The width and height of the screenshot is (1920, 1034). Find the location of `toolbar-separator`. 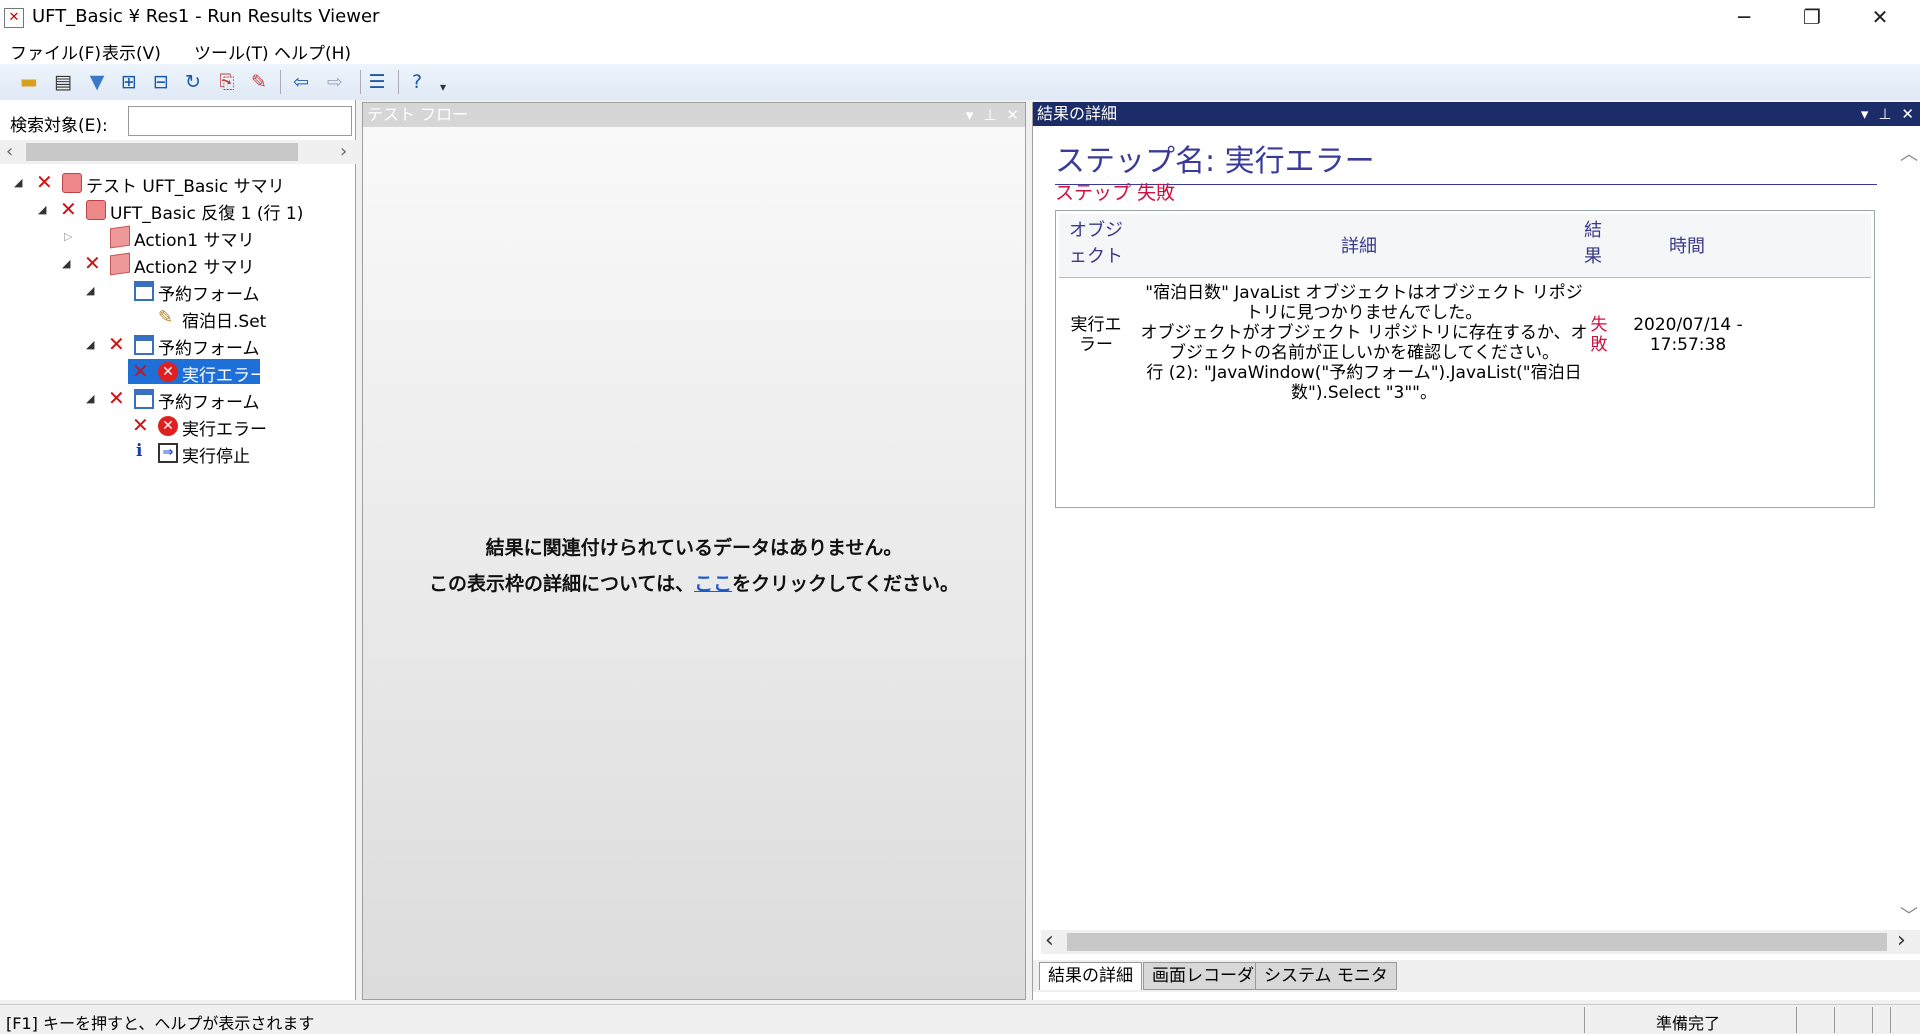

toolbar-separator is located at coordinates (280, 82).